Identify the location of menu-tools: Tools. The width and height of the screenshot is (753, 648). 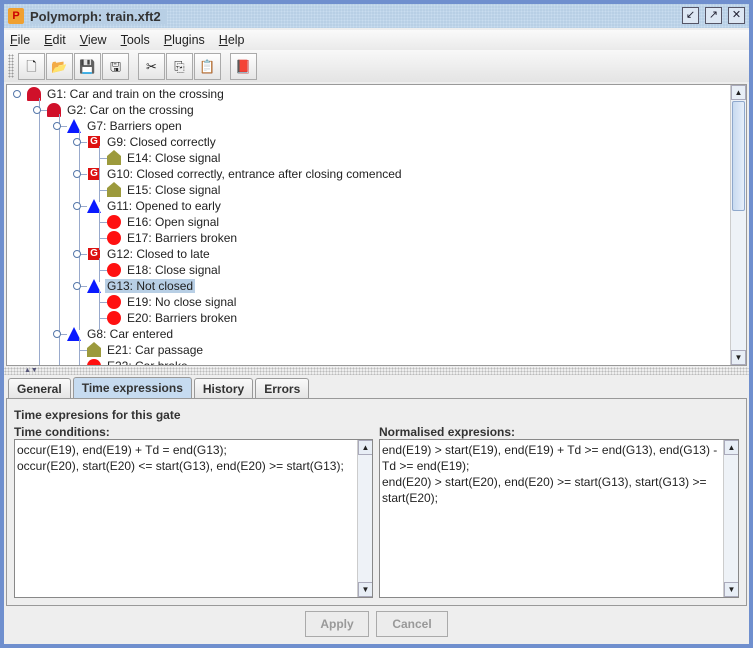
(135, 40).